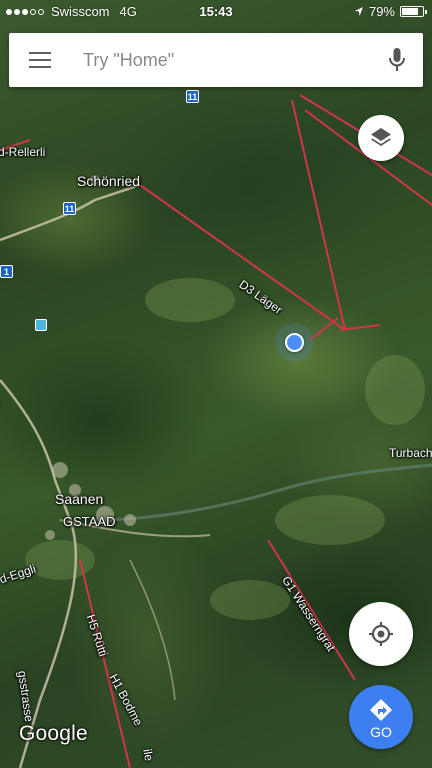 This screenshot has height=768, width=432. I want to click on battery-level-fill, so click(410, 11).